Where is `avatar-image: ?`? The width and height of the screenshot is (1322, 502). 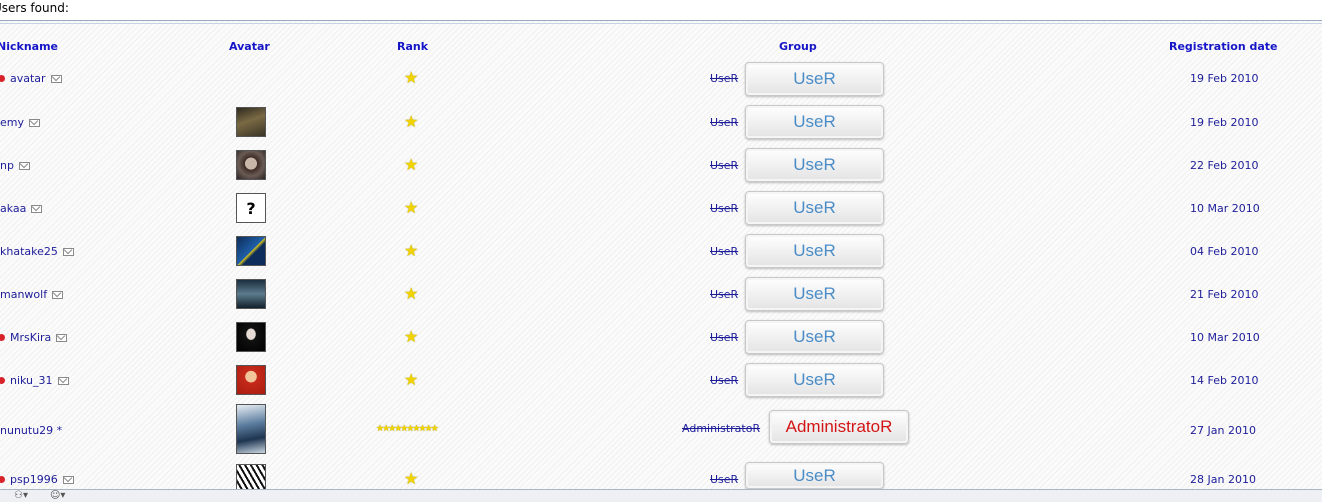 avatar-image: ? is located at coordinates (251, 208).